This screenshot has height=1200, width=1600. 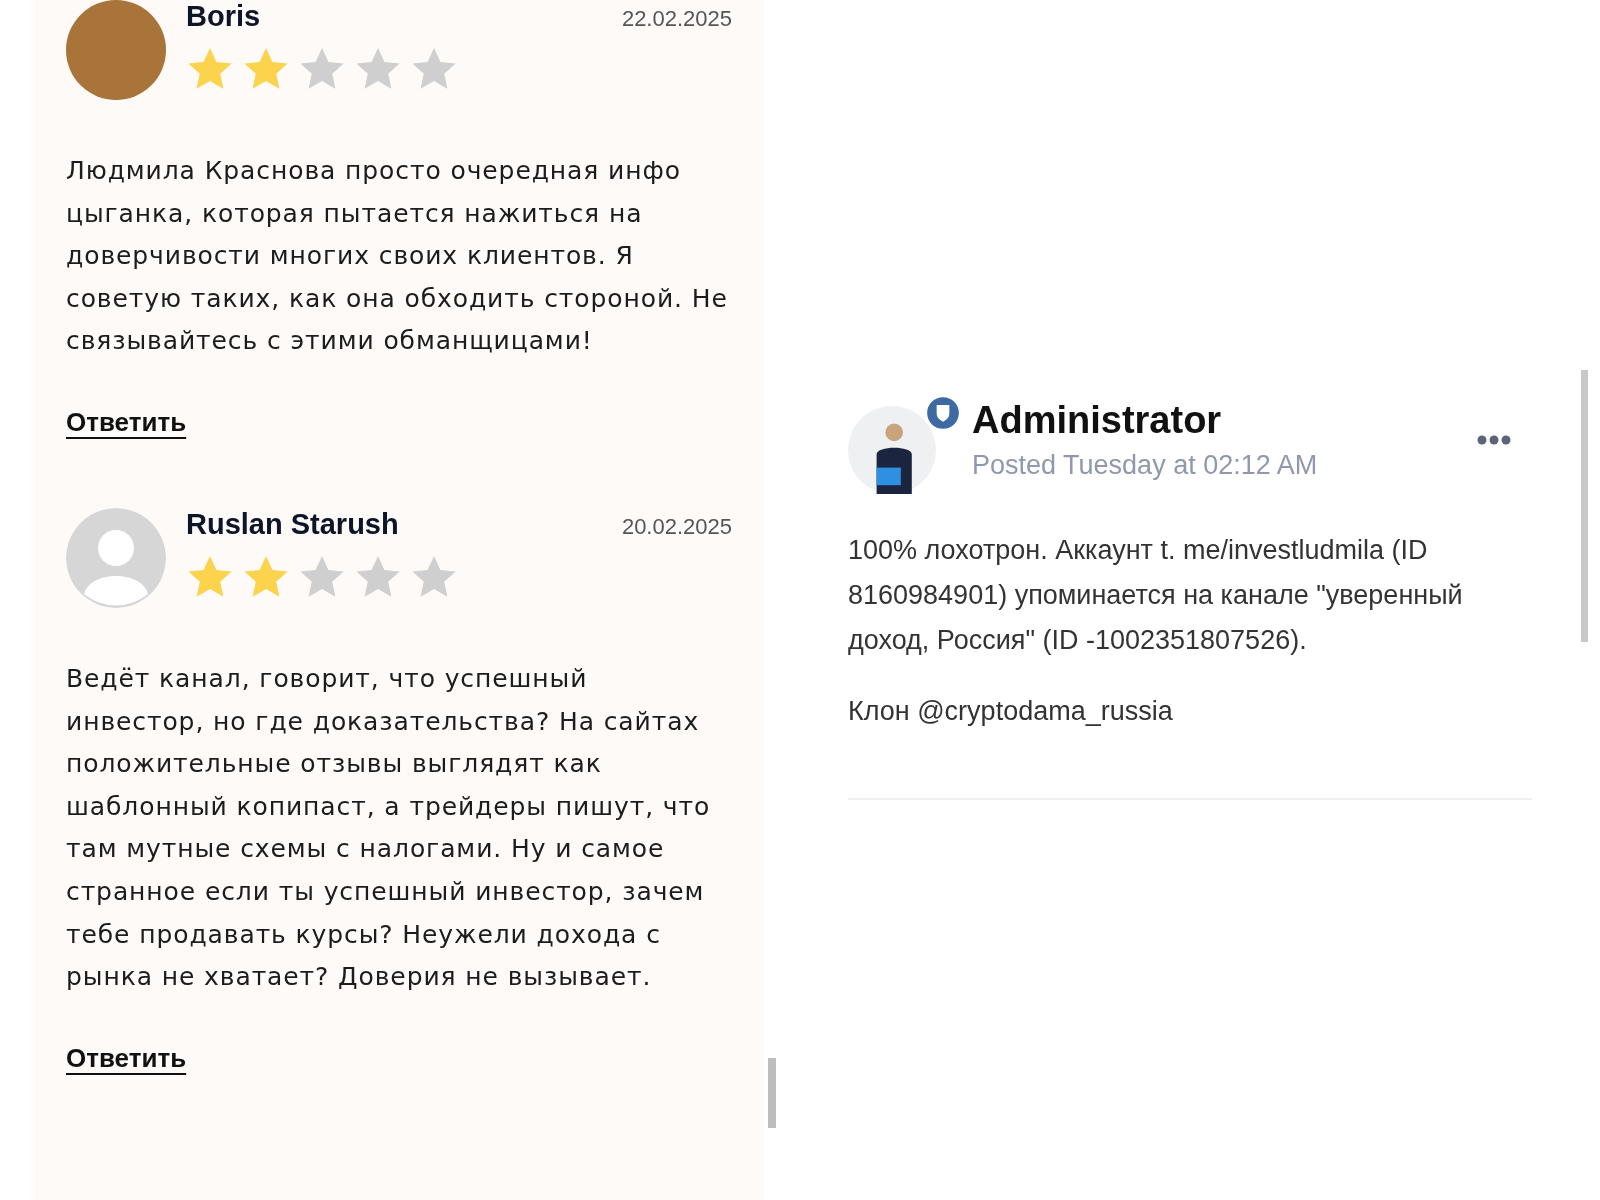 I want to click on review-text: Людмила Краснова просто очередная инфо цыганка, которая пытается нажиться на доверчивости многих своих клиентов. Я советую таких, как она обходить стороной. Не связывайтесь с этими обманщицами!, so click(x=397, y=256).